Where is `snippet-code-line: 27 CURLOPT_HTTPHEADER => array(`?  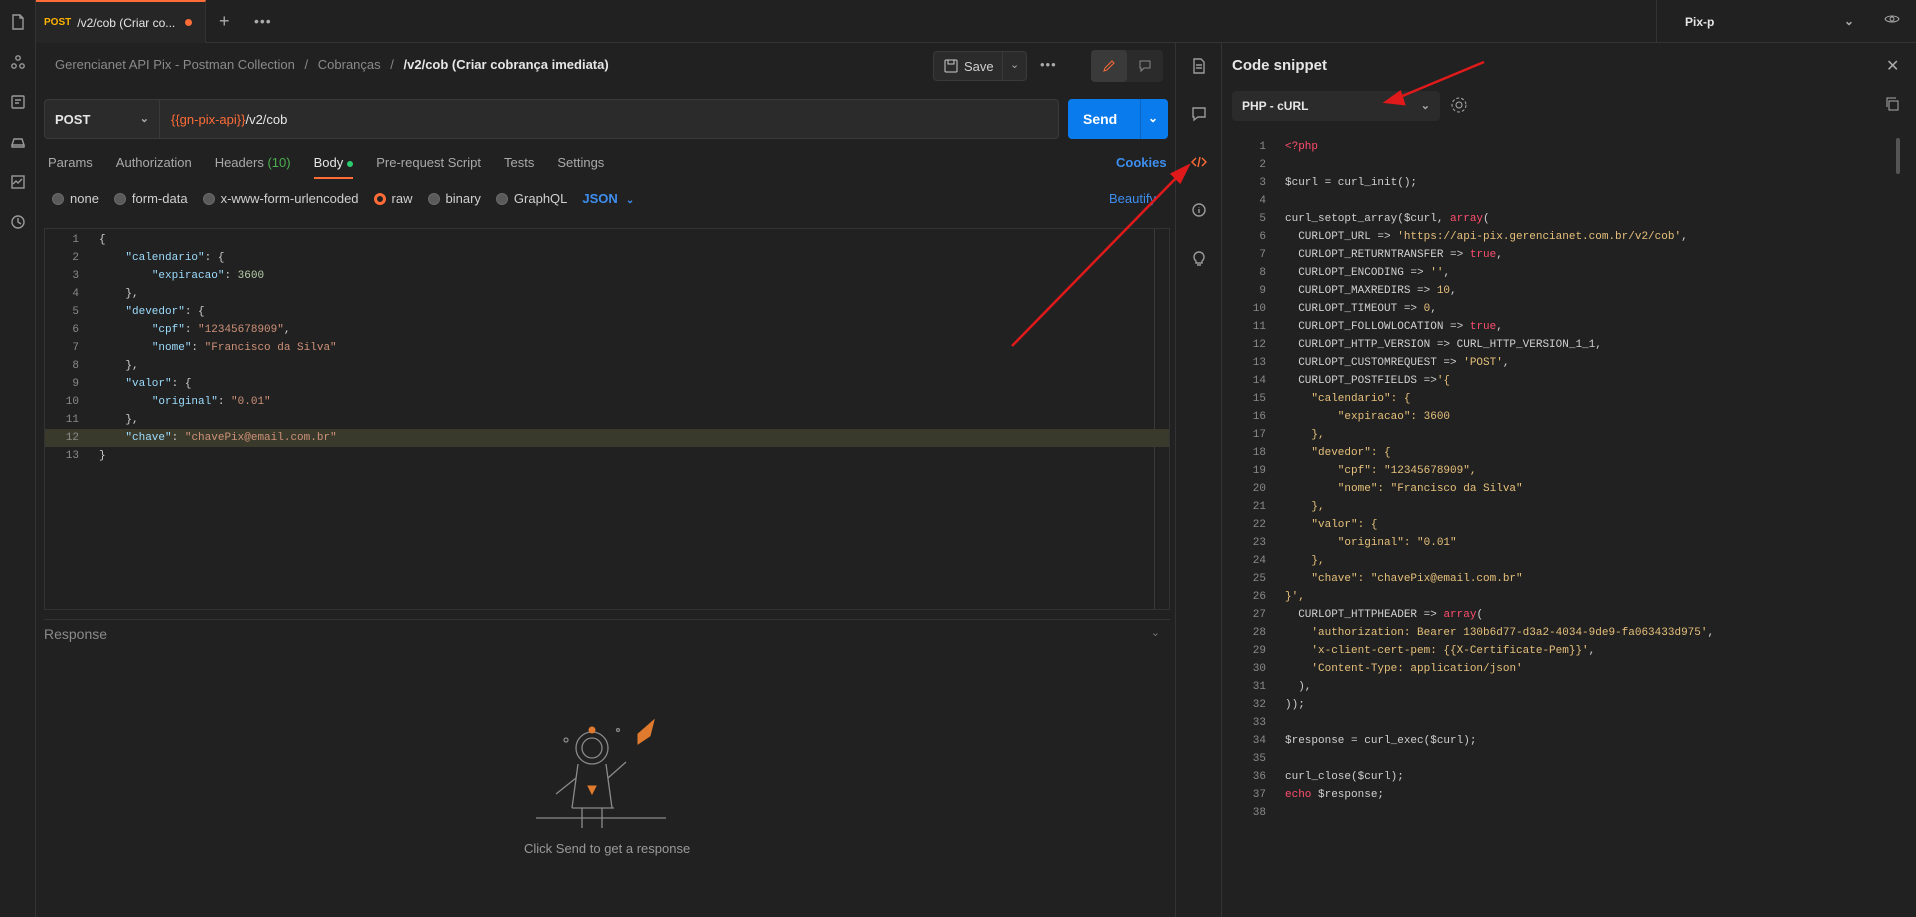
snippet-code-line: 27 CURLOPT_HTTPHEADER => array( is located at coordinates (1564, 615).